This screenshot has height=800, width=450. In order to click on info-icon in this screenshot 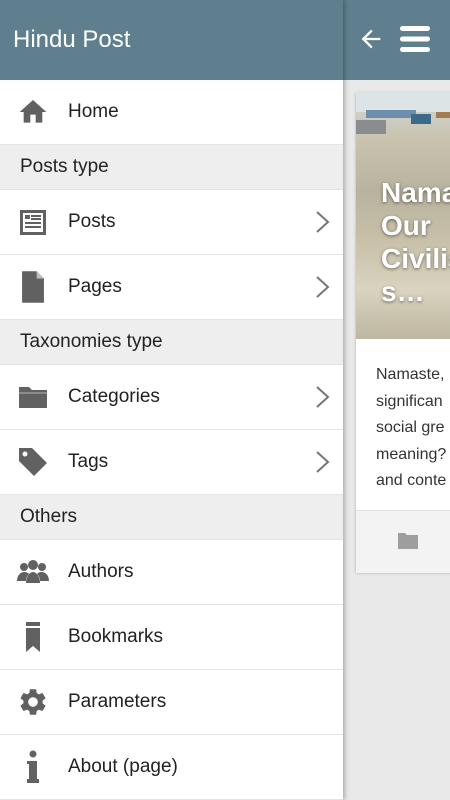, I will do `click(33, 767)`.